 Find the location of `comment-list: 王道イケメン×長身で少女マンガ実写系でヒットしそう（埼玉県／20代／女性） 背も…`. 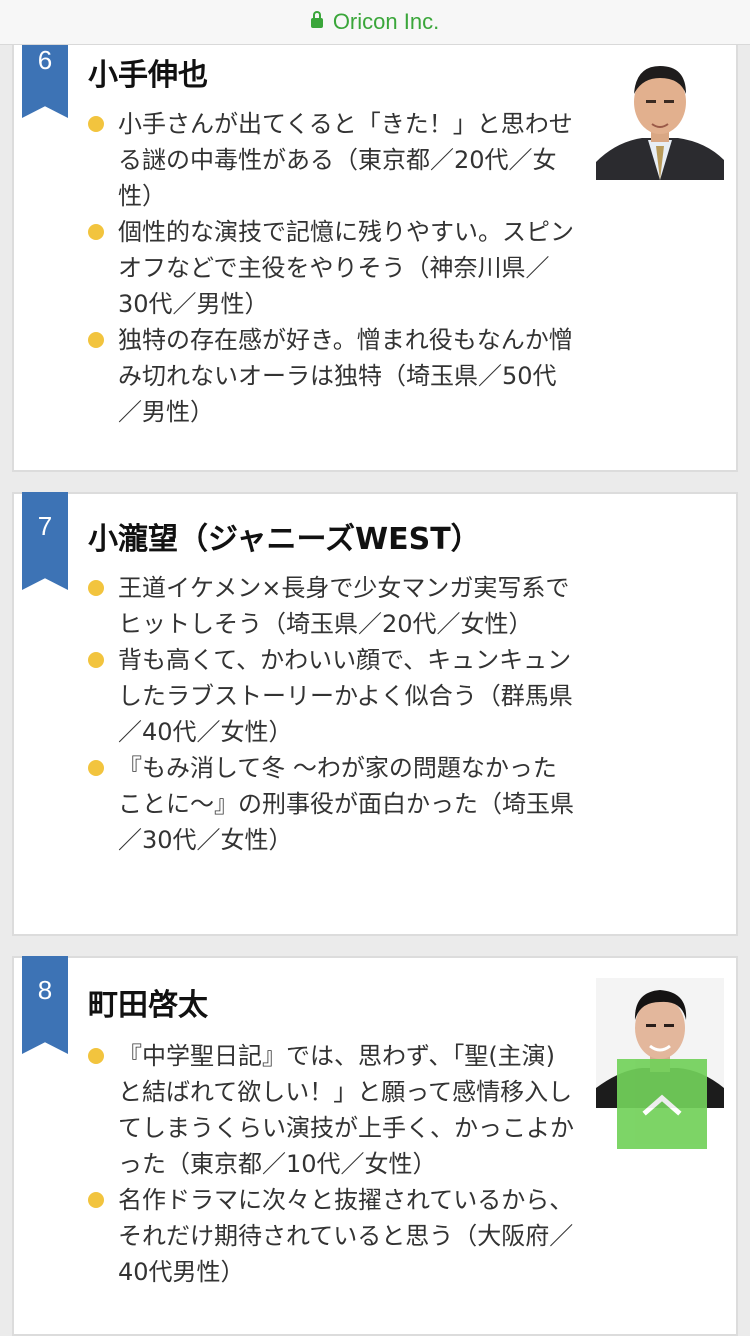

comment-list: 王道イケメン×長身で少女マンガ実写系でヒットしそう（埼玉県／20代／女性） 背も… is located at coordinates (331, 714).